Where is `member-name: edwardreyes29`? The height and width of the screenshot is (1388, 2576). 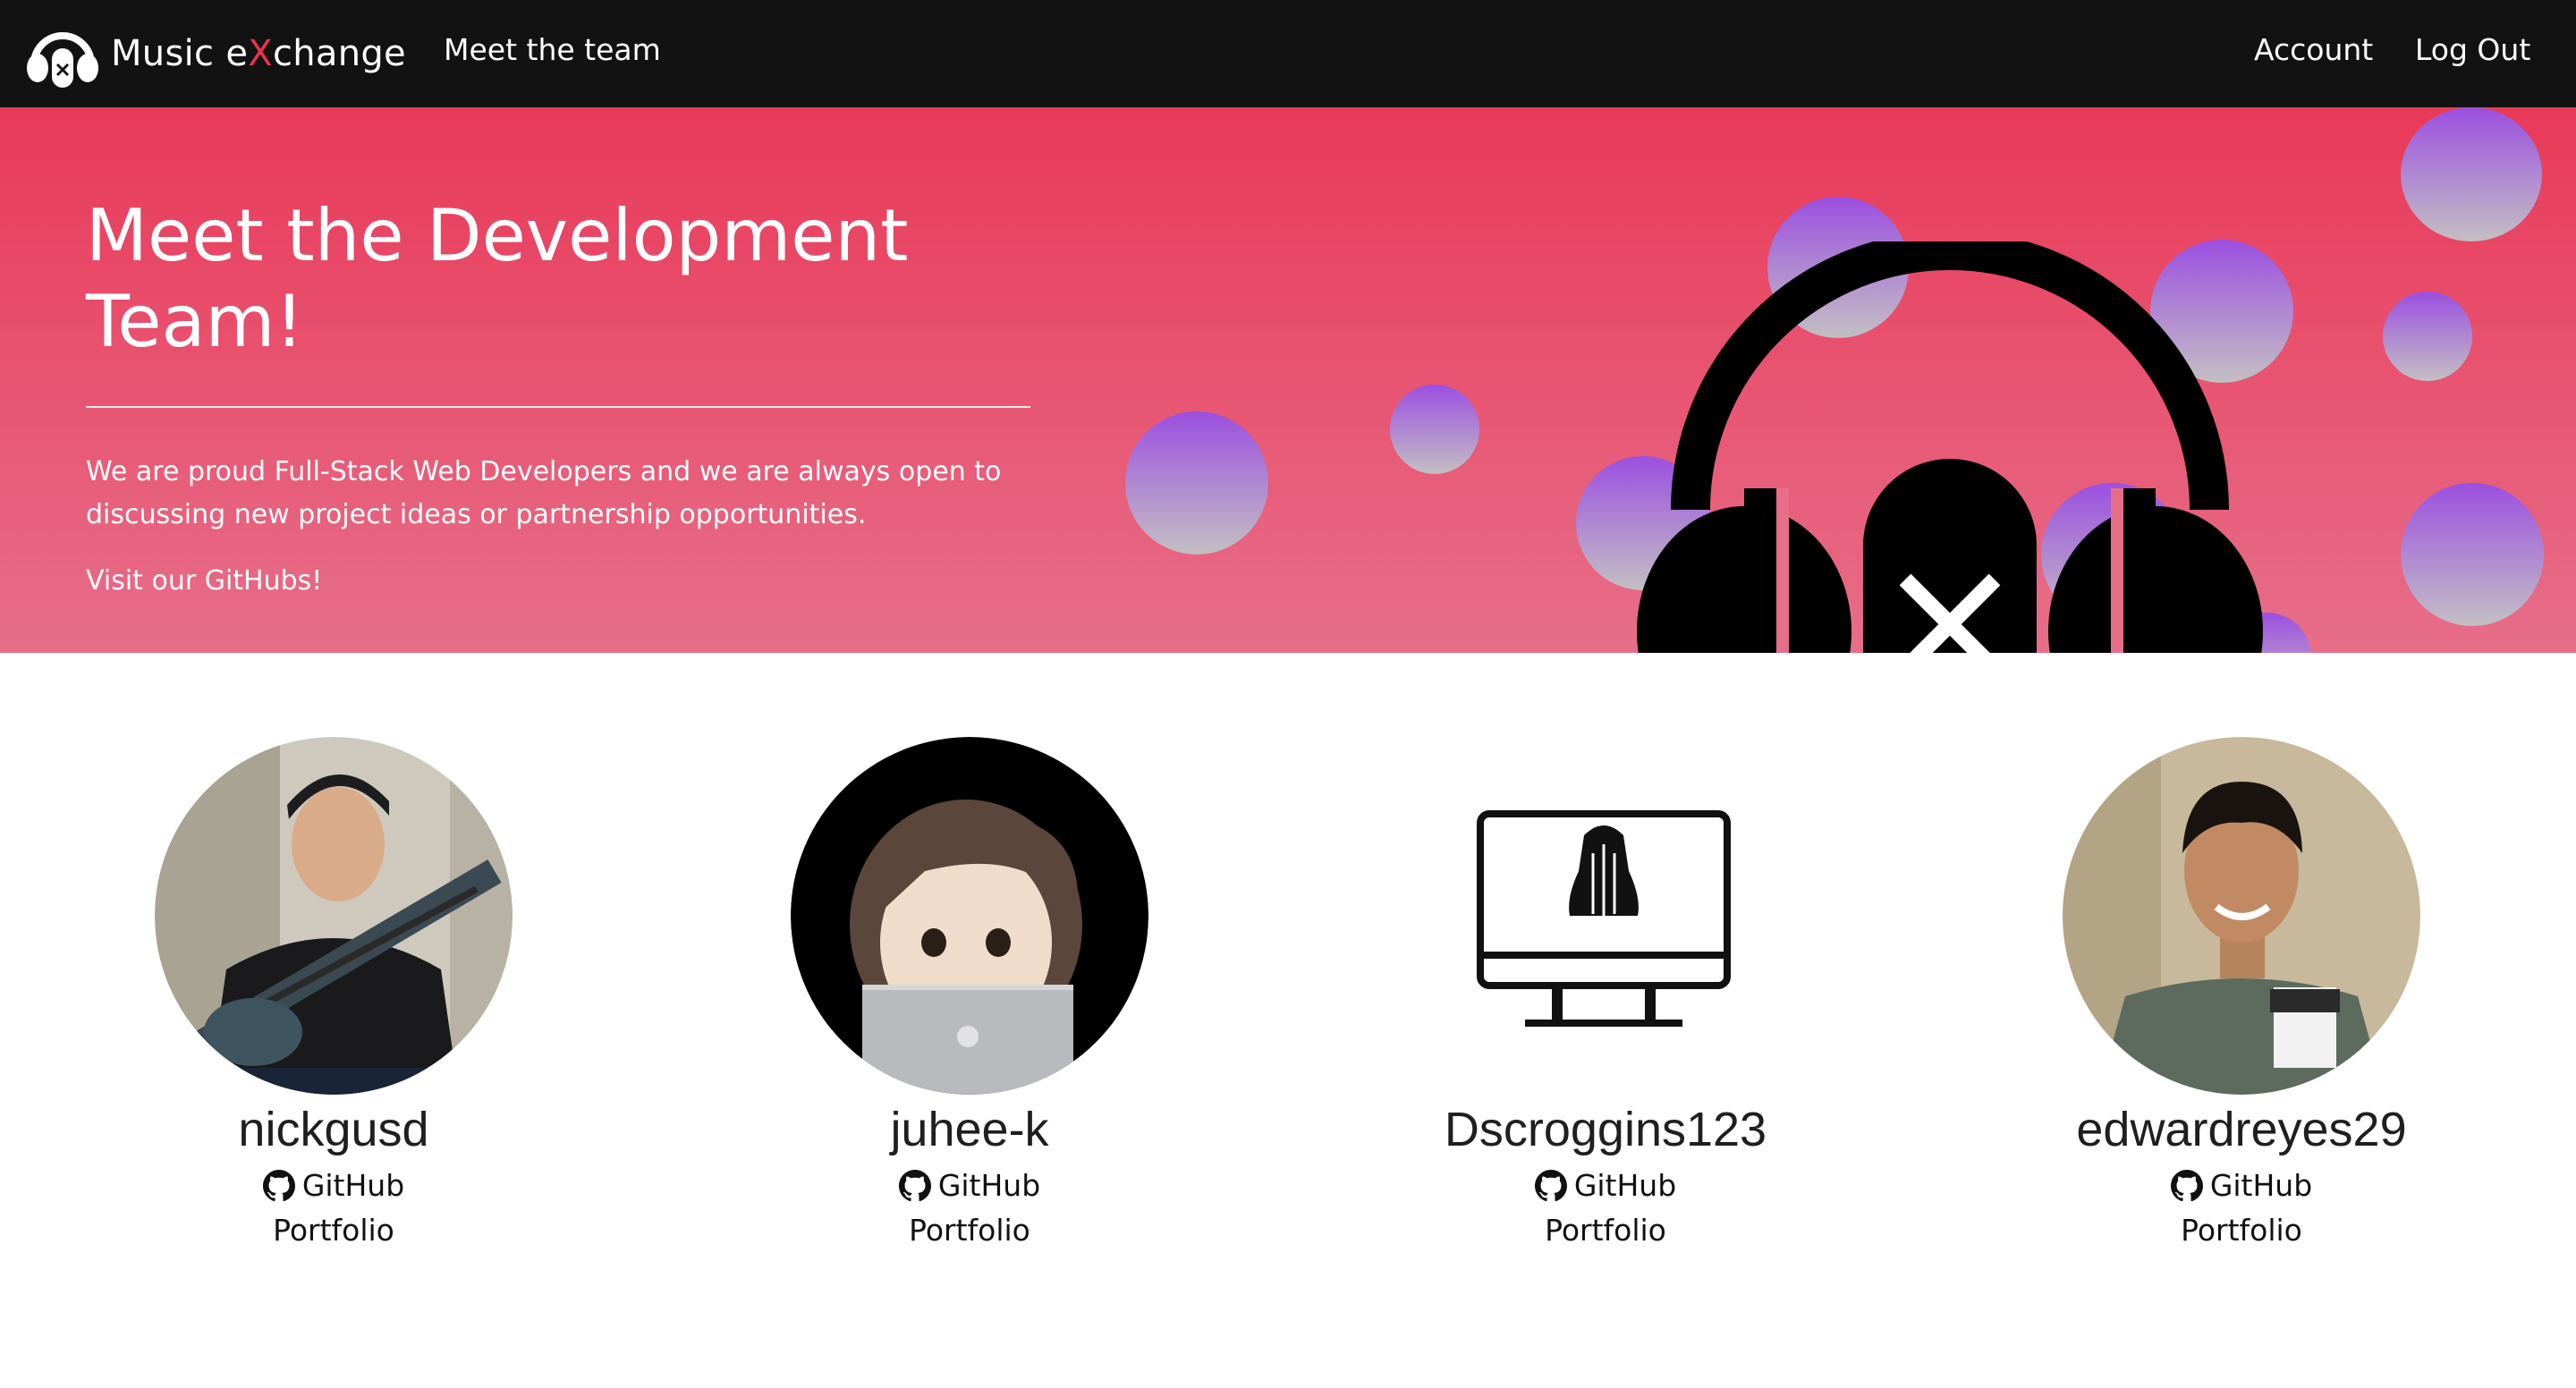
member-name: edwardreyes29 is located at coordinates (2241, 1130).